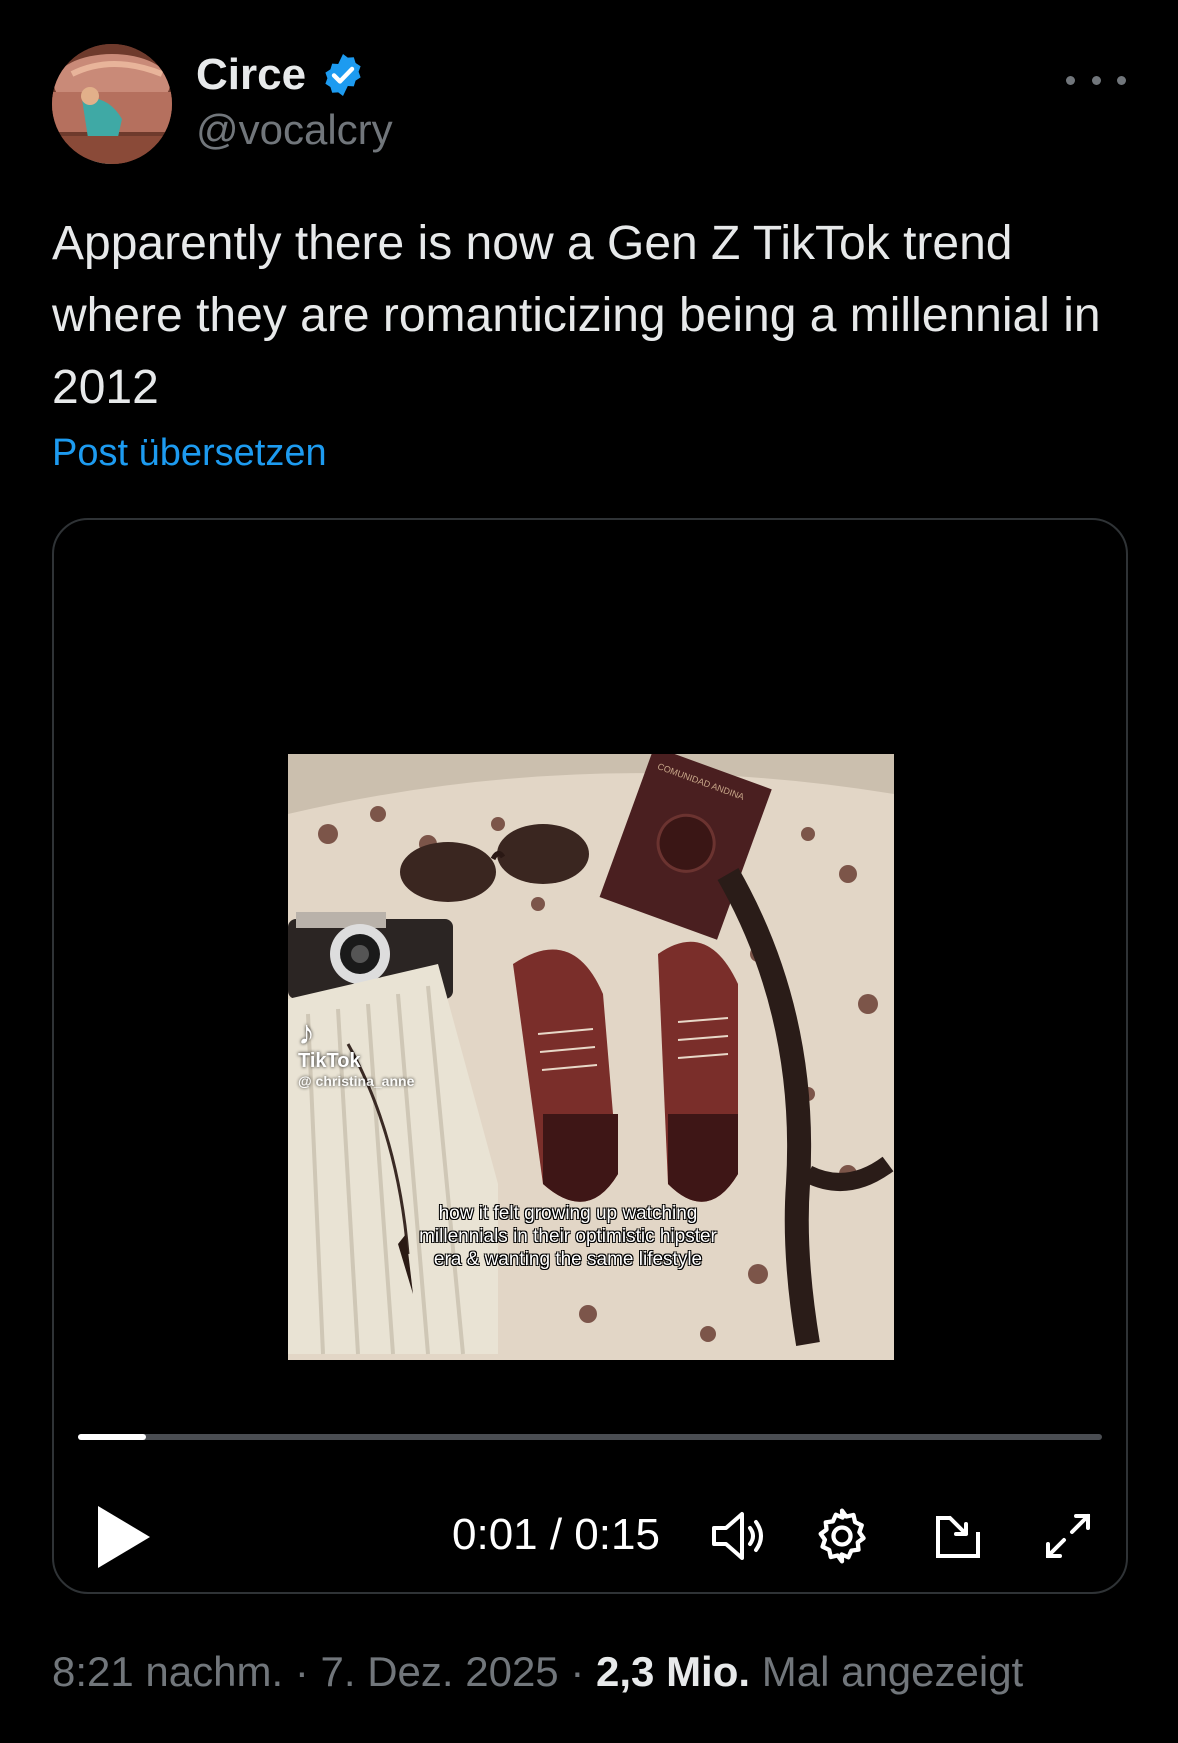 The width and height of the screenshot is (1178, 1743). Describe the element at coordinates (306, 1033) in the screenshot. I see `tiktok-logo-icon: ♪` at that location.